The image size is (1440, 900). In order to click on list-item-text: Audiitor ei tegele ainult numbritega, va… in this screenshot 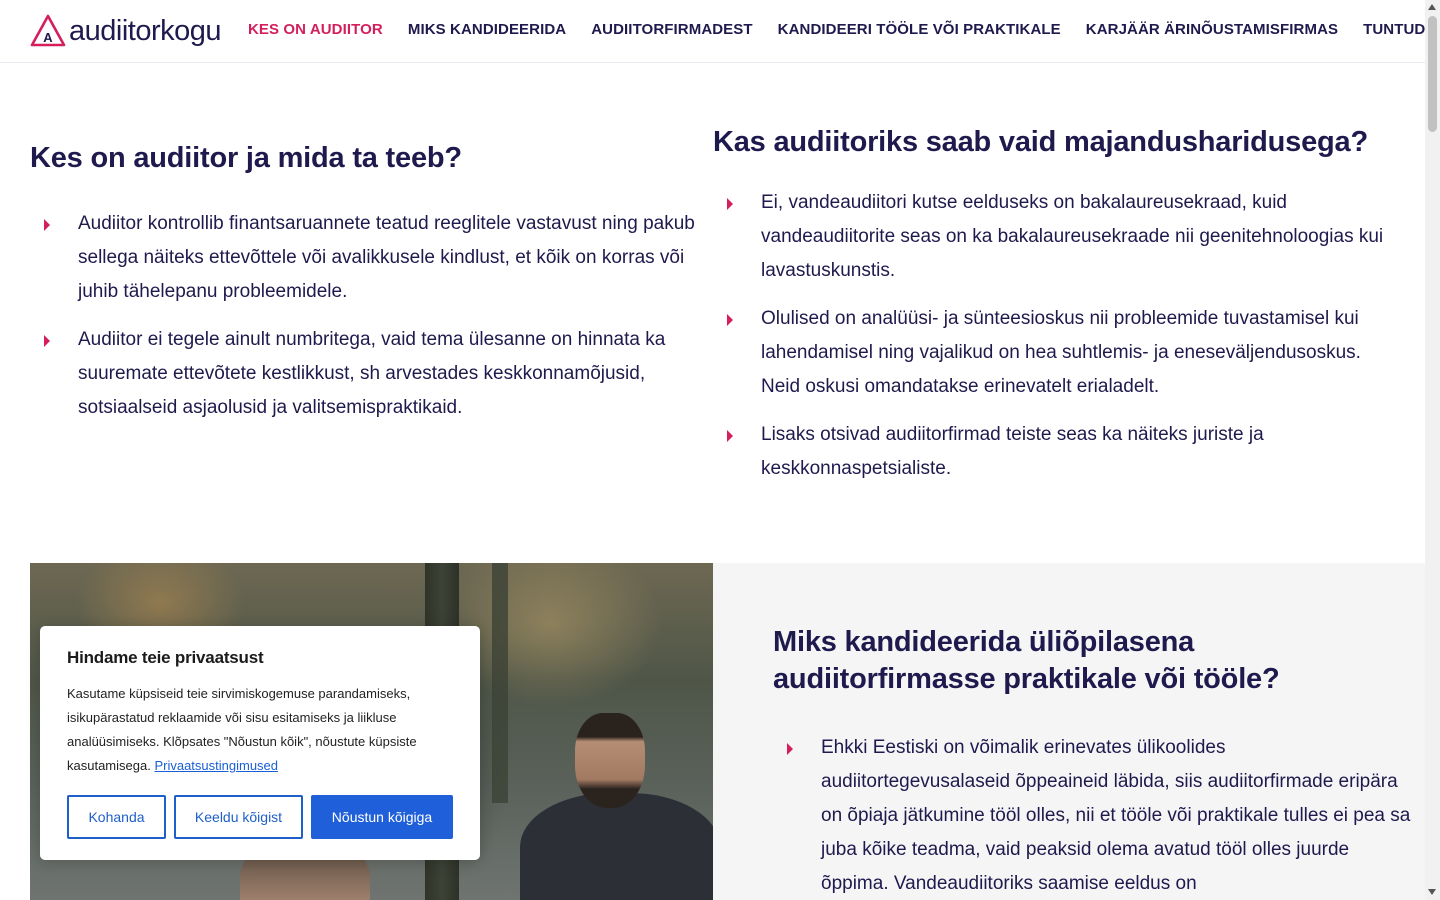, I will do `click(372, 373)`.